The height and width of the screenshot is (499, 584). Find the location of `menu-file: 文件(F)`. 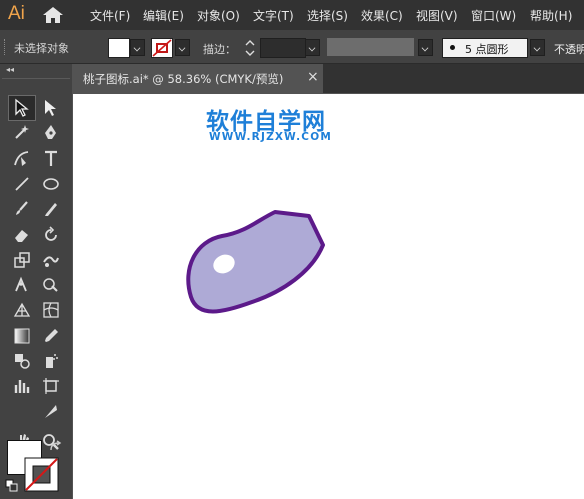

menu-file: 文件(F) is located at coordinates (110, 15).